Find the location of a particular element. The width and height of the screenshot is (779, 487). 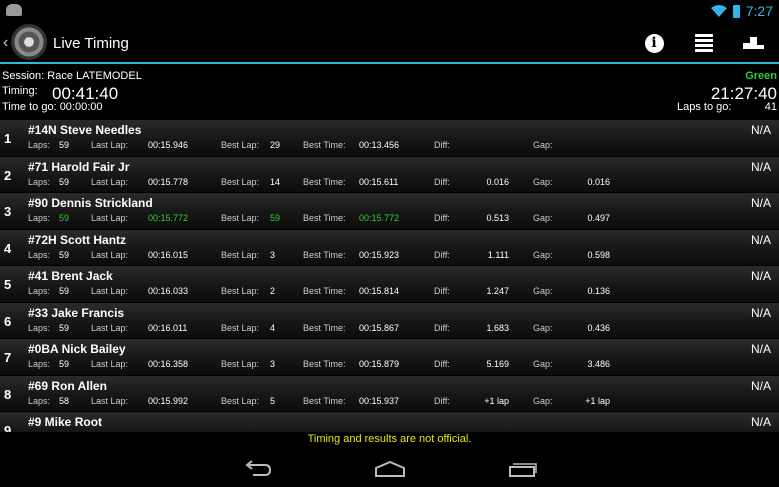

last-lap-value: 00:16.358 is located at coordinates (168, 364).